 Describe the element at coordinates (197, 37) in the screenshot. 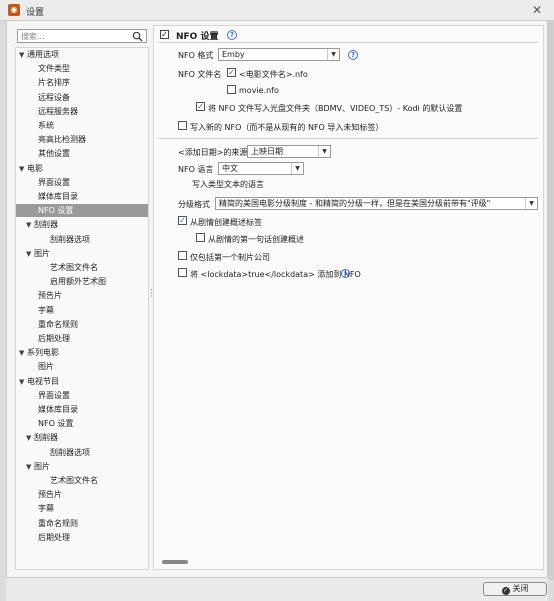

I see `section-title: NFO 设置` at that location.